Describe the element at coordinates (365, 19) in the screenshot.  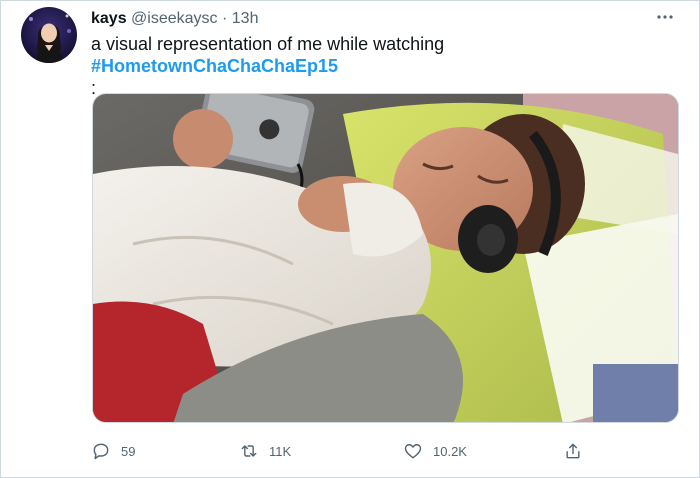
I see `tweet-header: kays @iseekaysc · 13h` at that location.